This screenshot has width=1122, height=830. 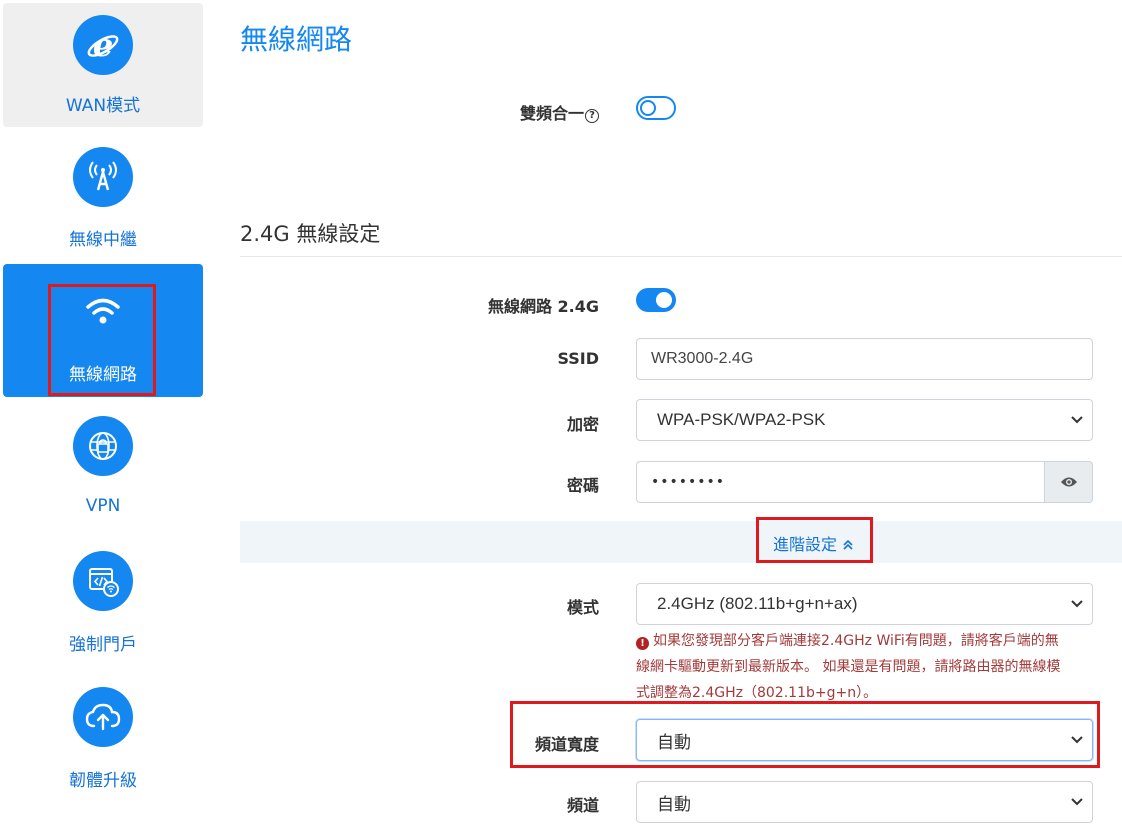 I want to click on mode-label: 模式, so click(x=582, y=607).